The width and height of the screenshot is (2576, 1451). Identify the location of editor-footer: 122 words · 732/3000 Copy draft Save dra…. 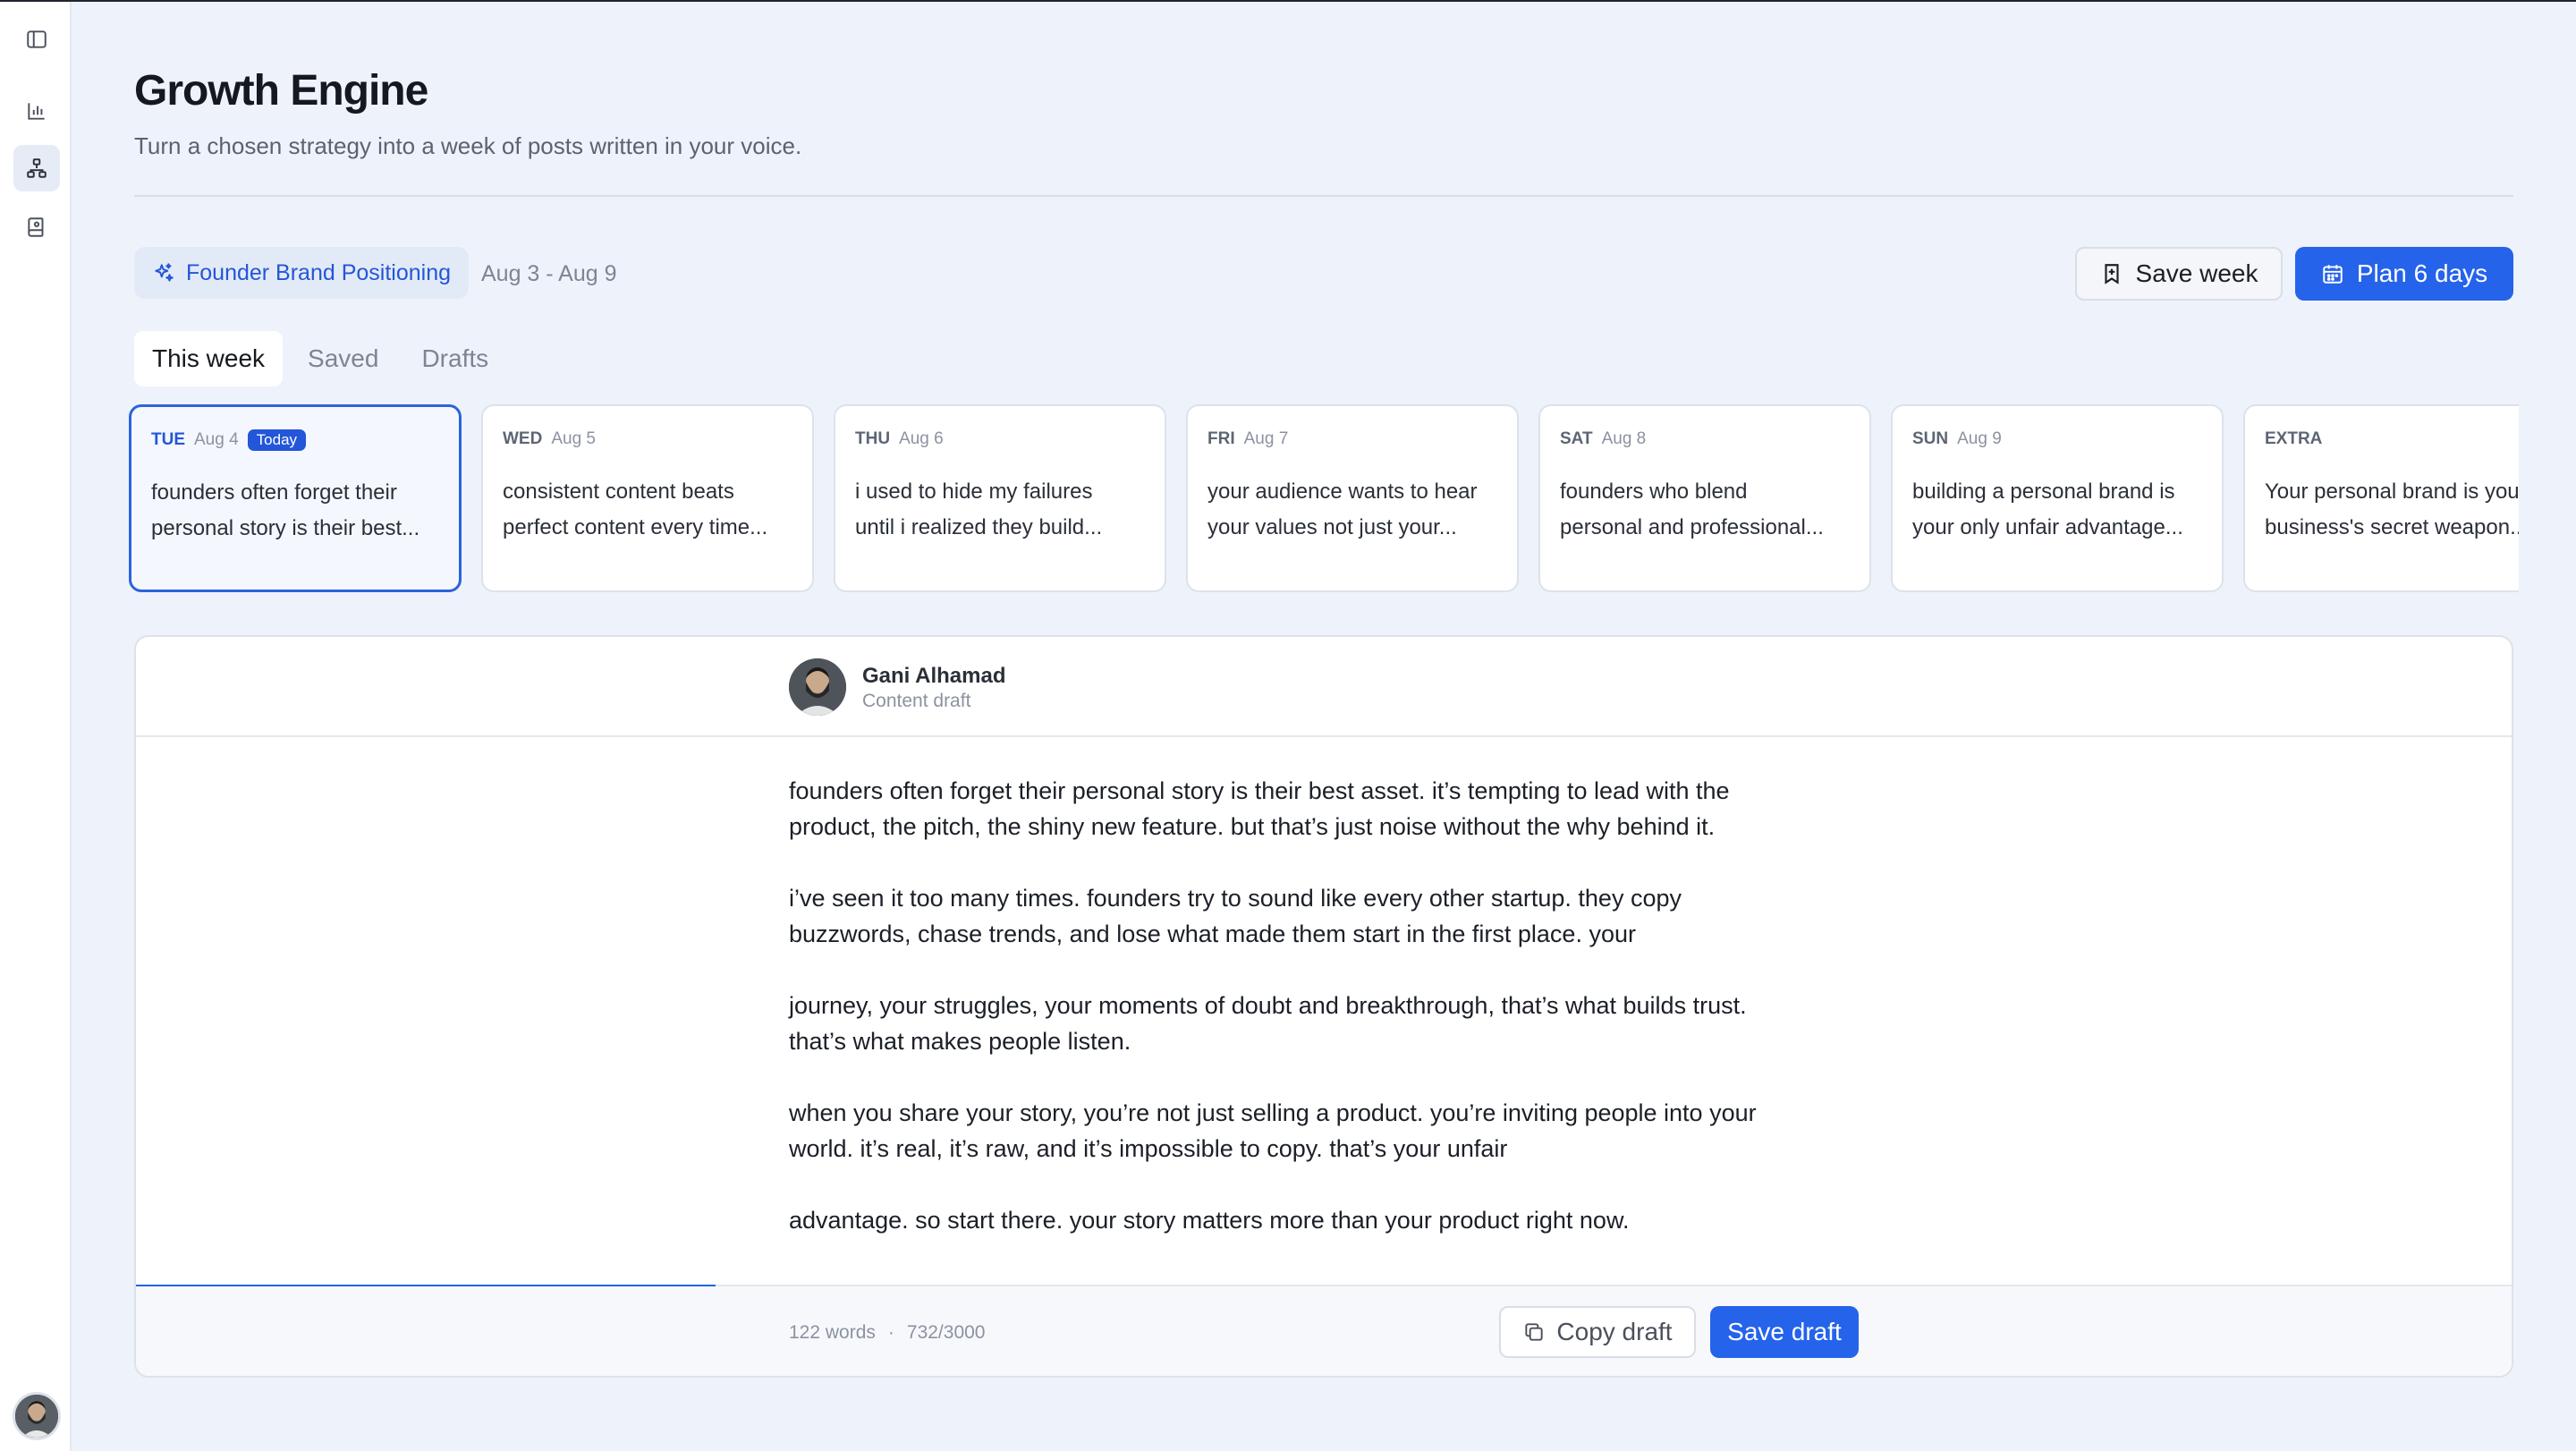
(1324, 1331).